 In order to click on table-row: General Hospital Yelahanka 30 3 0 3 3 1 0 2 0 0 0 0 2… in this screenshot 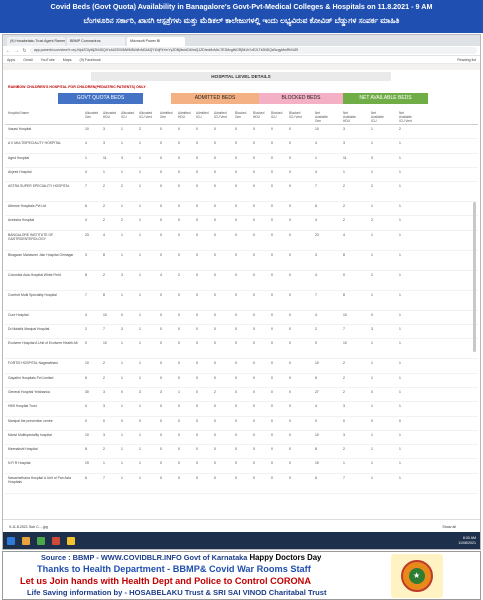, I will do `click(241, 395)`.